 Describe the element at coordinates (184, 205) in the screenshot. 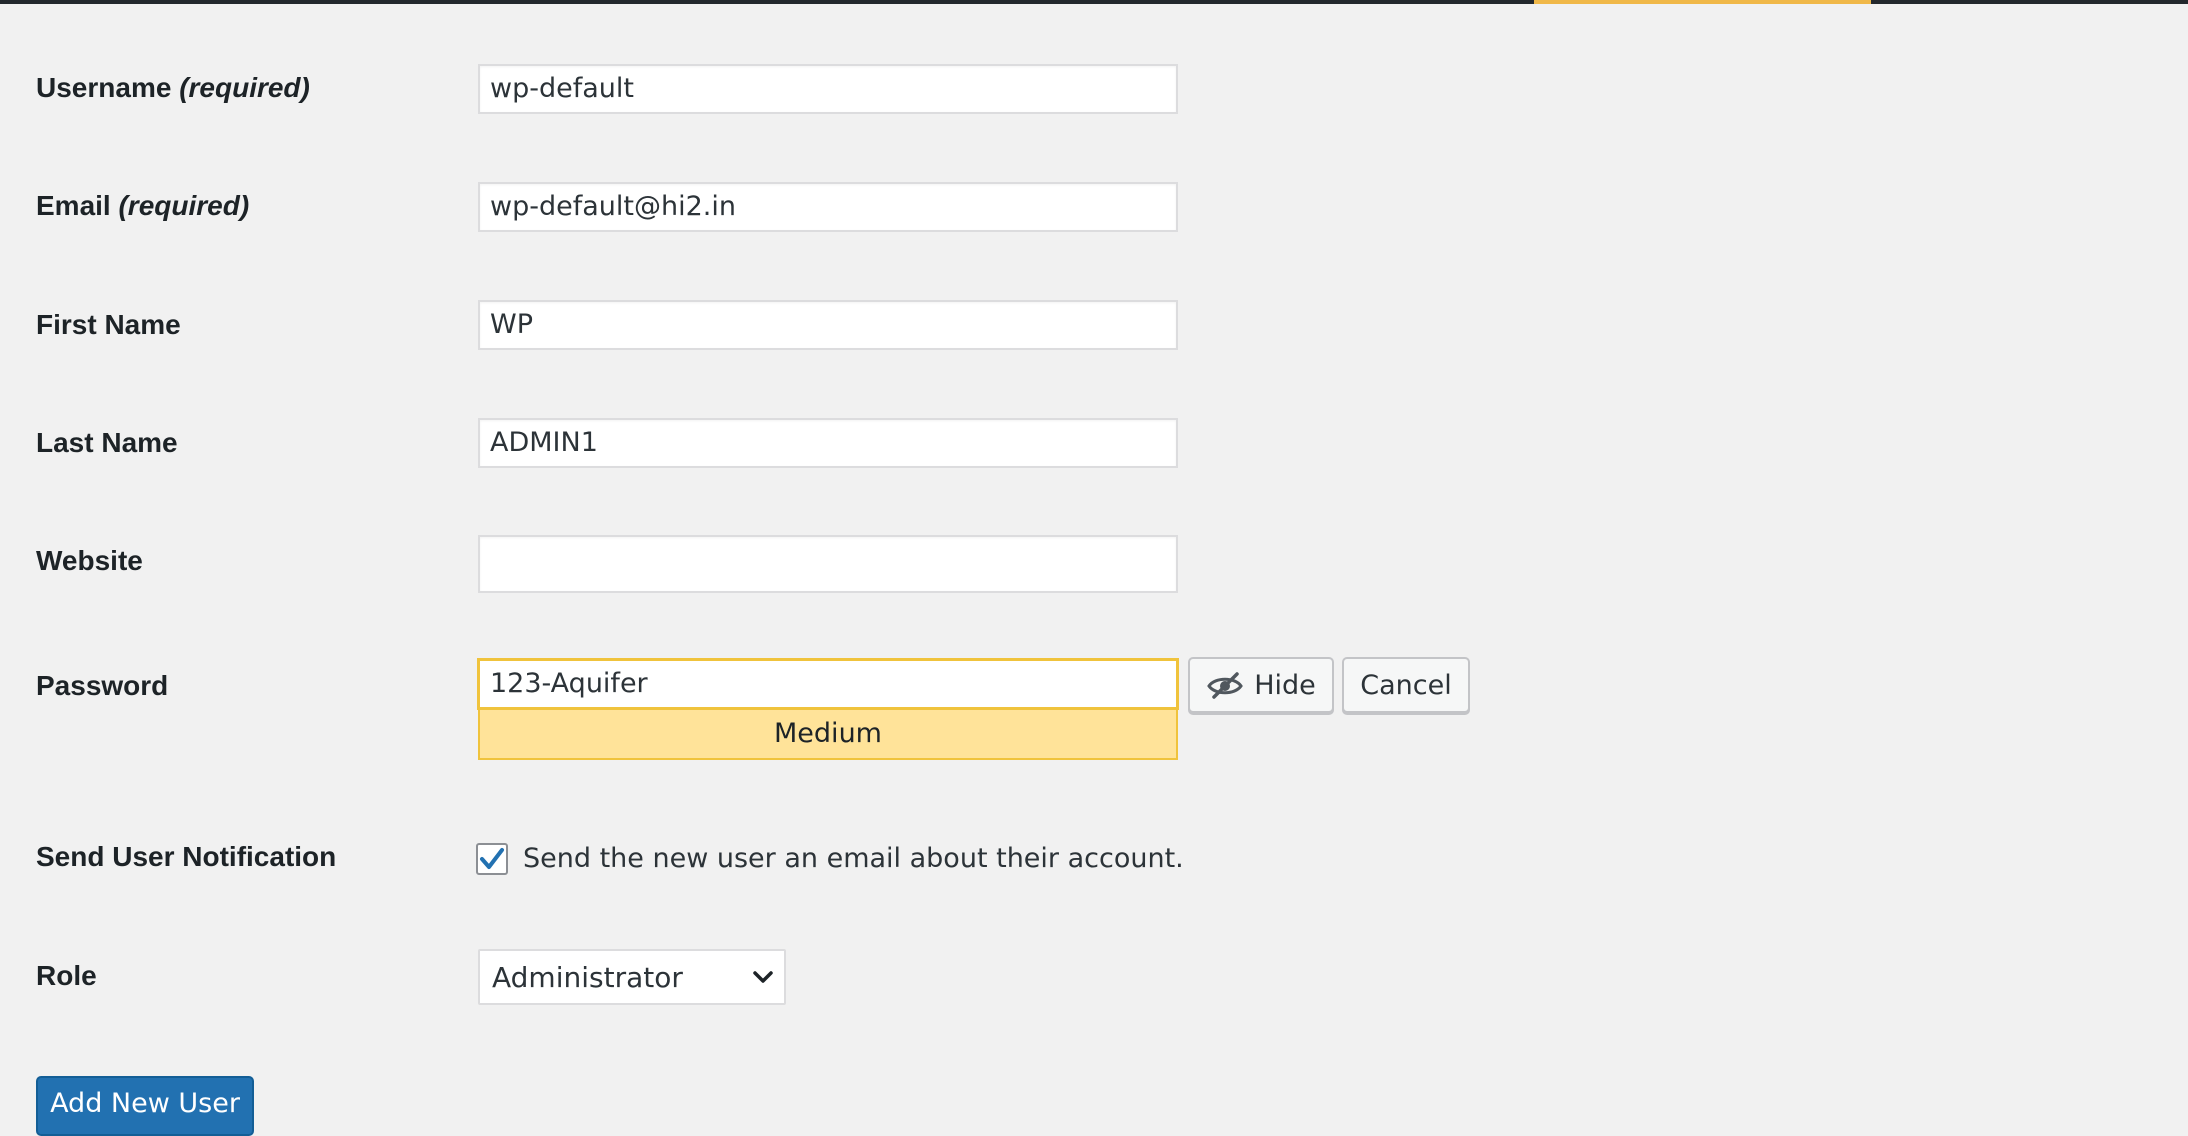

I see `email-required-hint: (required)` at that location.